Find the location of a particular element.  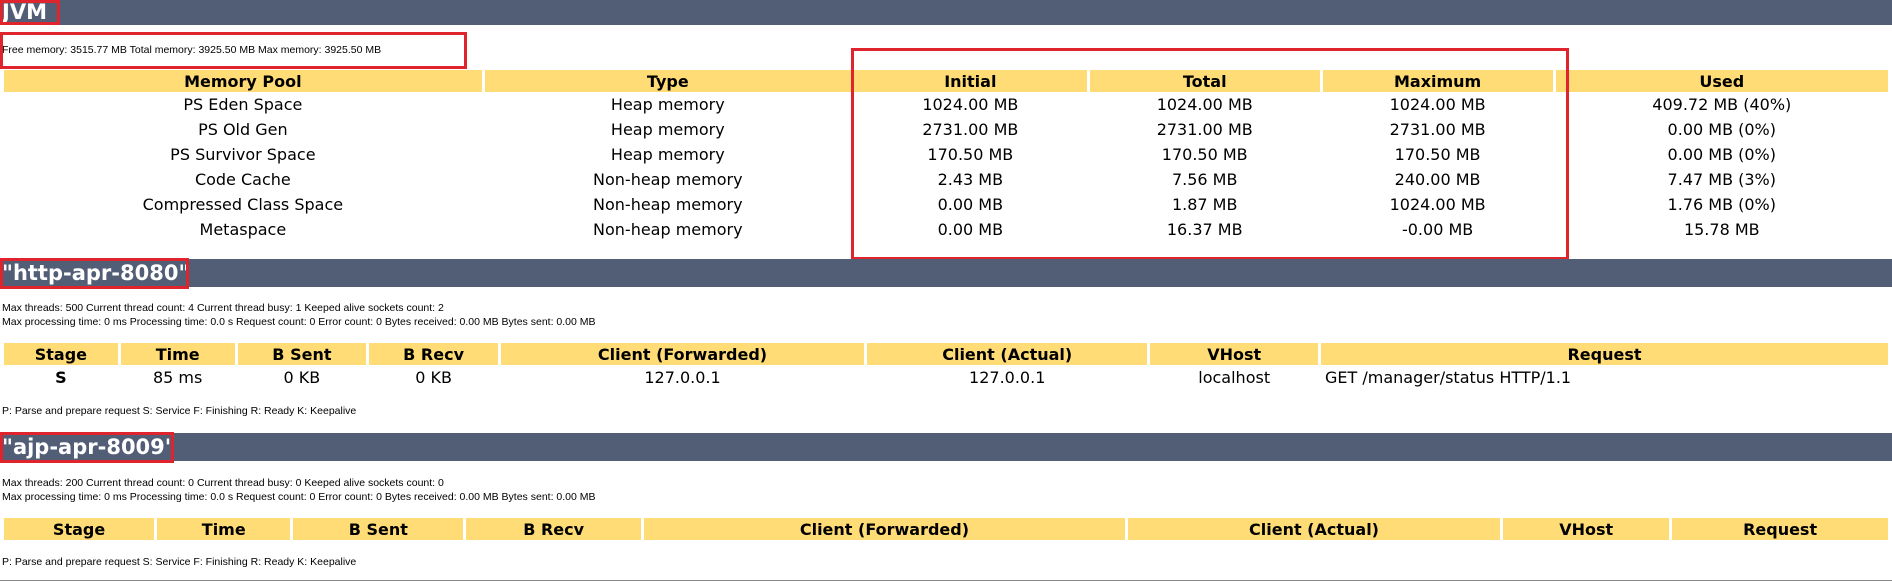

pool-name: PS Old Gen is located at coordinates (243, 129).